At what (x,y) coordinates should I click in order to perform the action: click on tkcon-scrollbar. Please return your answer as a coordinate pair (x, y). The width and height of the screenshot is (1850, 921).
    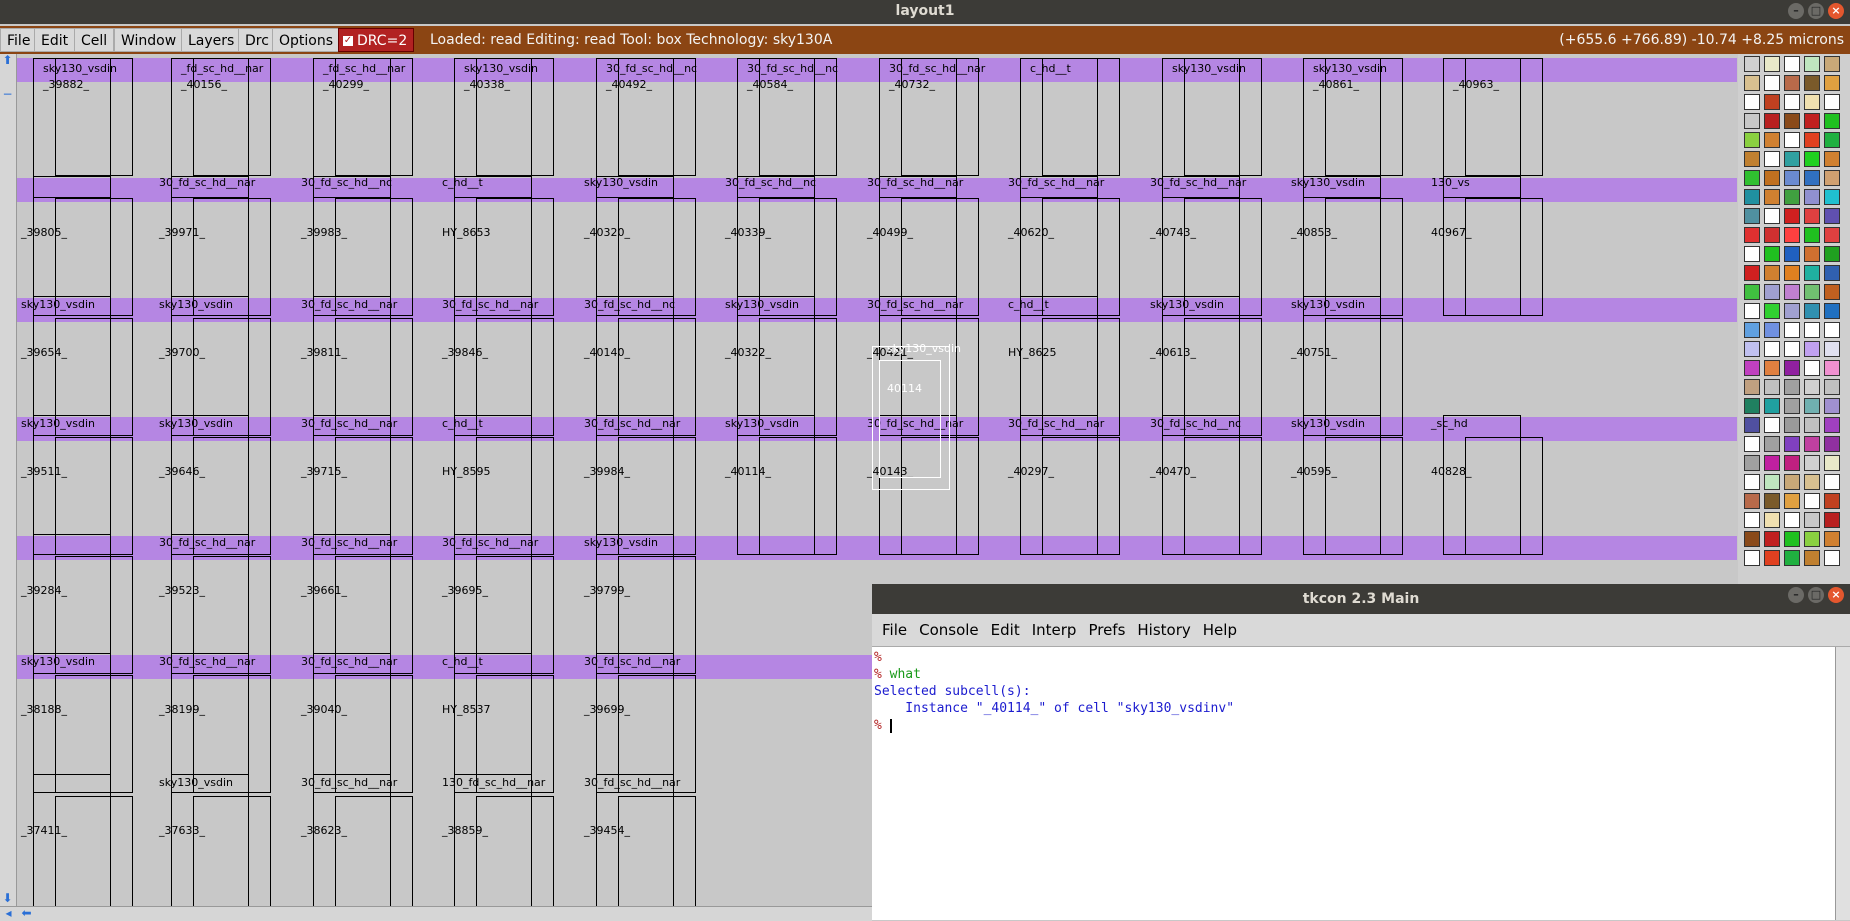
    Looking at the image, I should click on (1842, 783).